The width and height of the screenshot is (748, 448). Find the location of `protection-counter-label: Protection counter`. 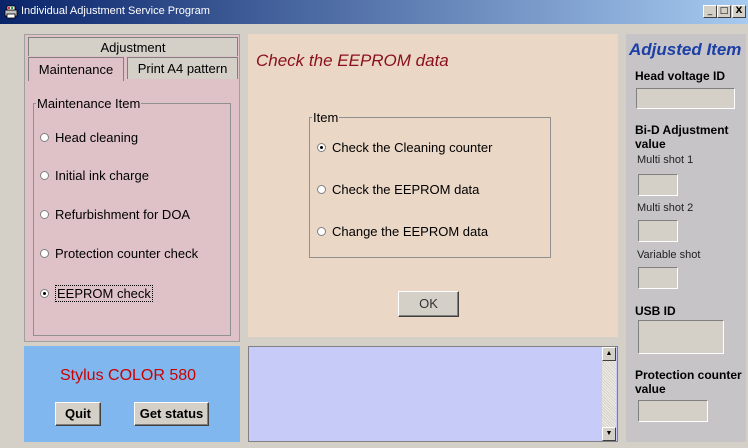

protection-counter-label: Protection counter is located at coordinates (688, 375).